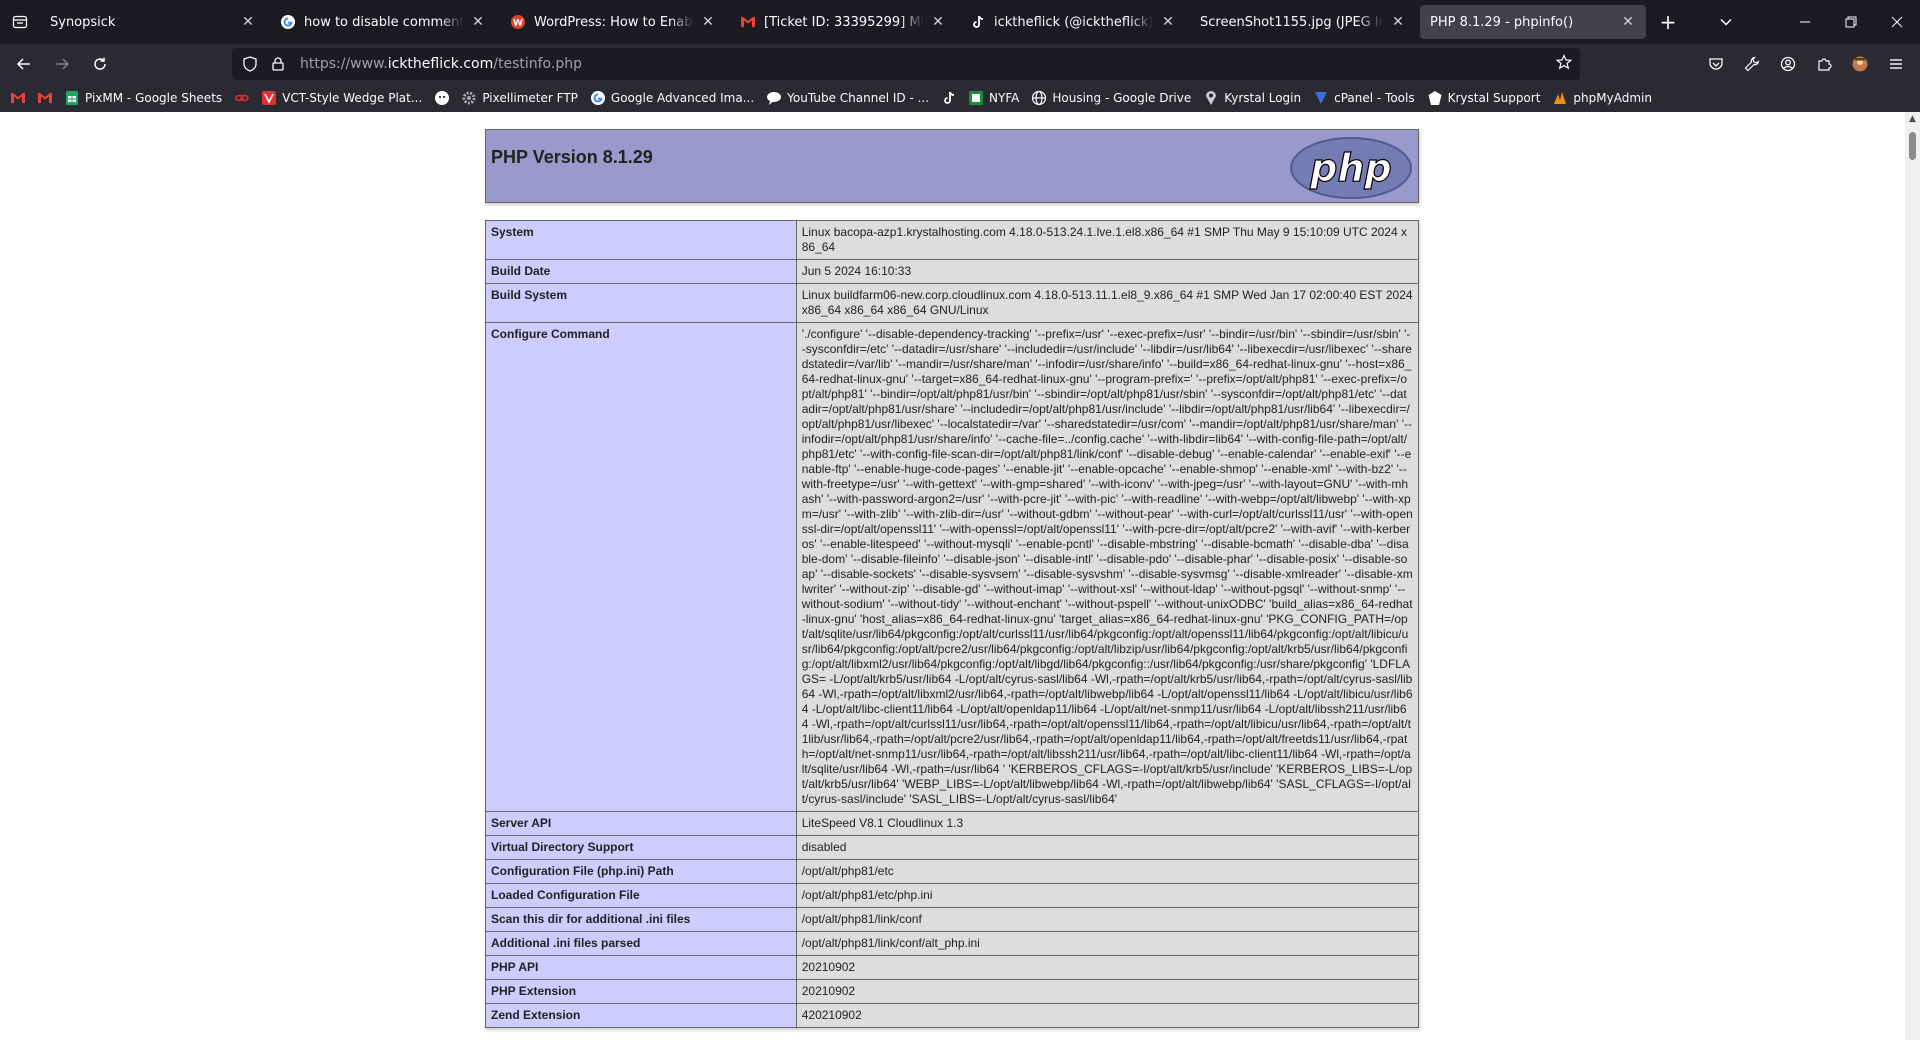 This screenshot has width=1920, height=1040. Describe the element at coordinates (1321, 98) in the screenshot. I see `cpanel-icon` at that location.